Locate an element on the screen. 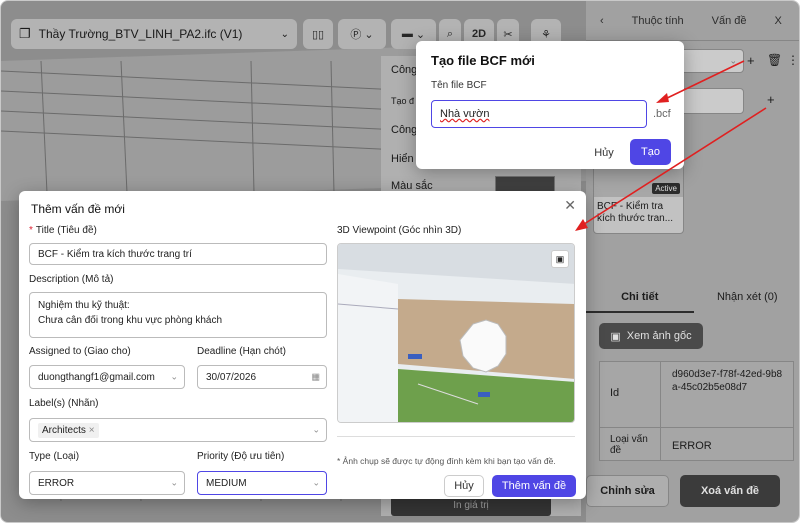 This screenshot has height=523, width=800. active-badge: Active is located at coordinates (666, 188).